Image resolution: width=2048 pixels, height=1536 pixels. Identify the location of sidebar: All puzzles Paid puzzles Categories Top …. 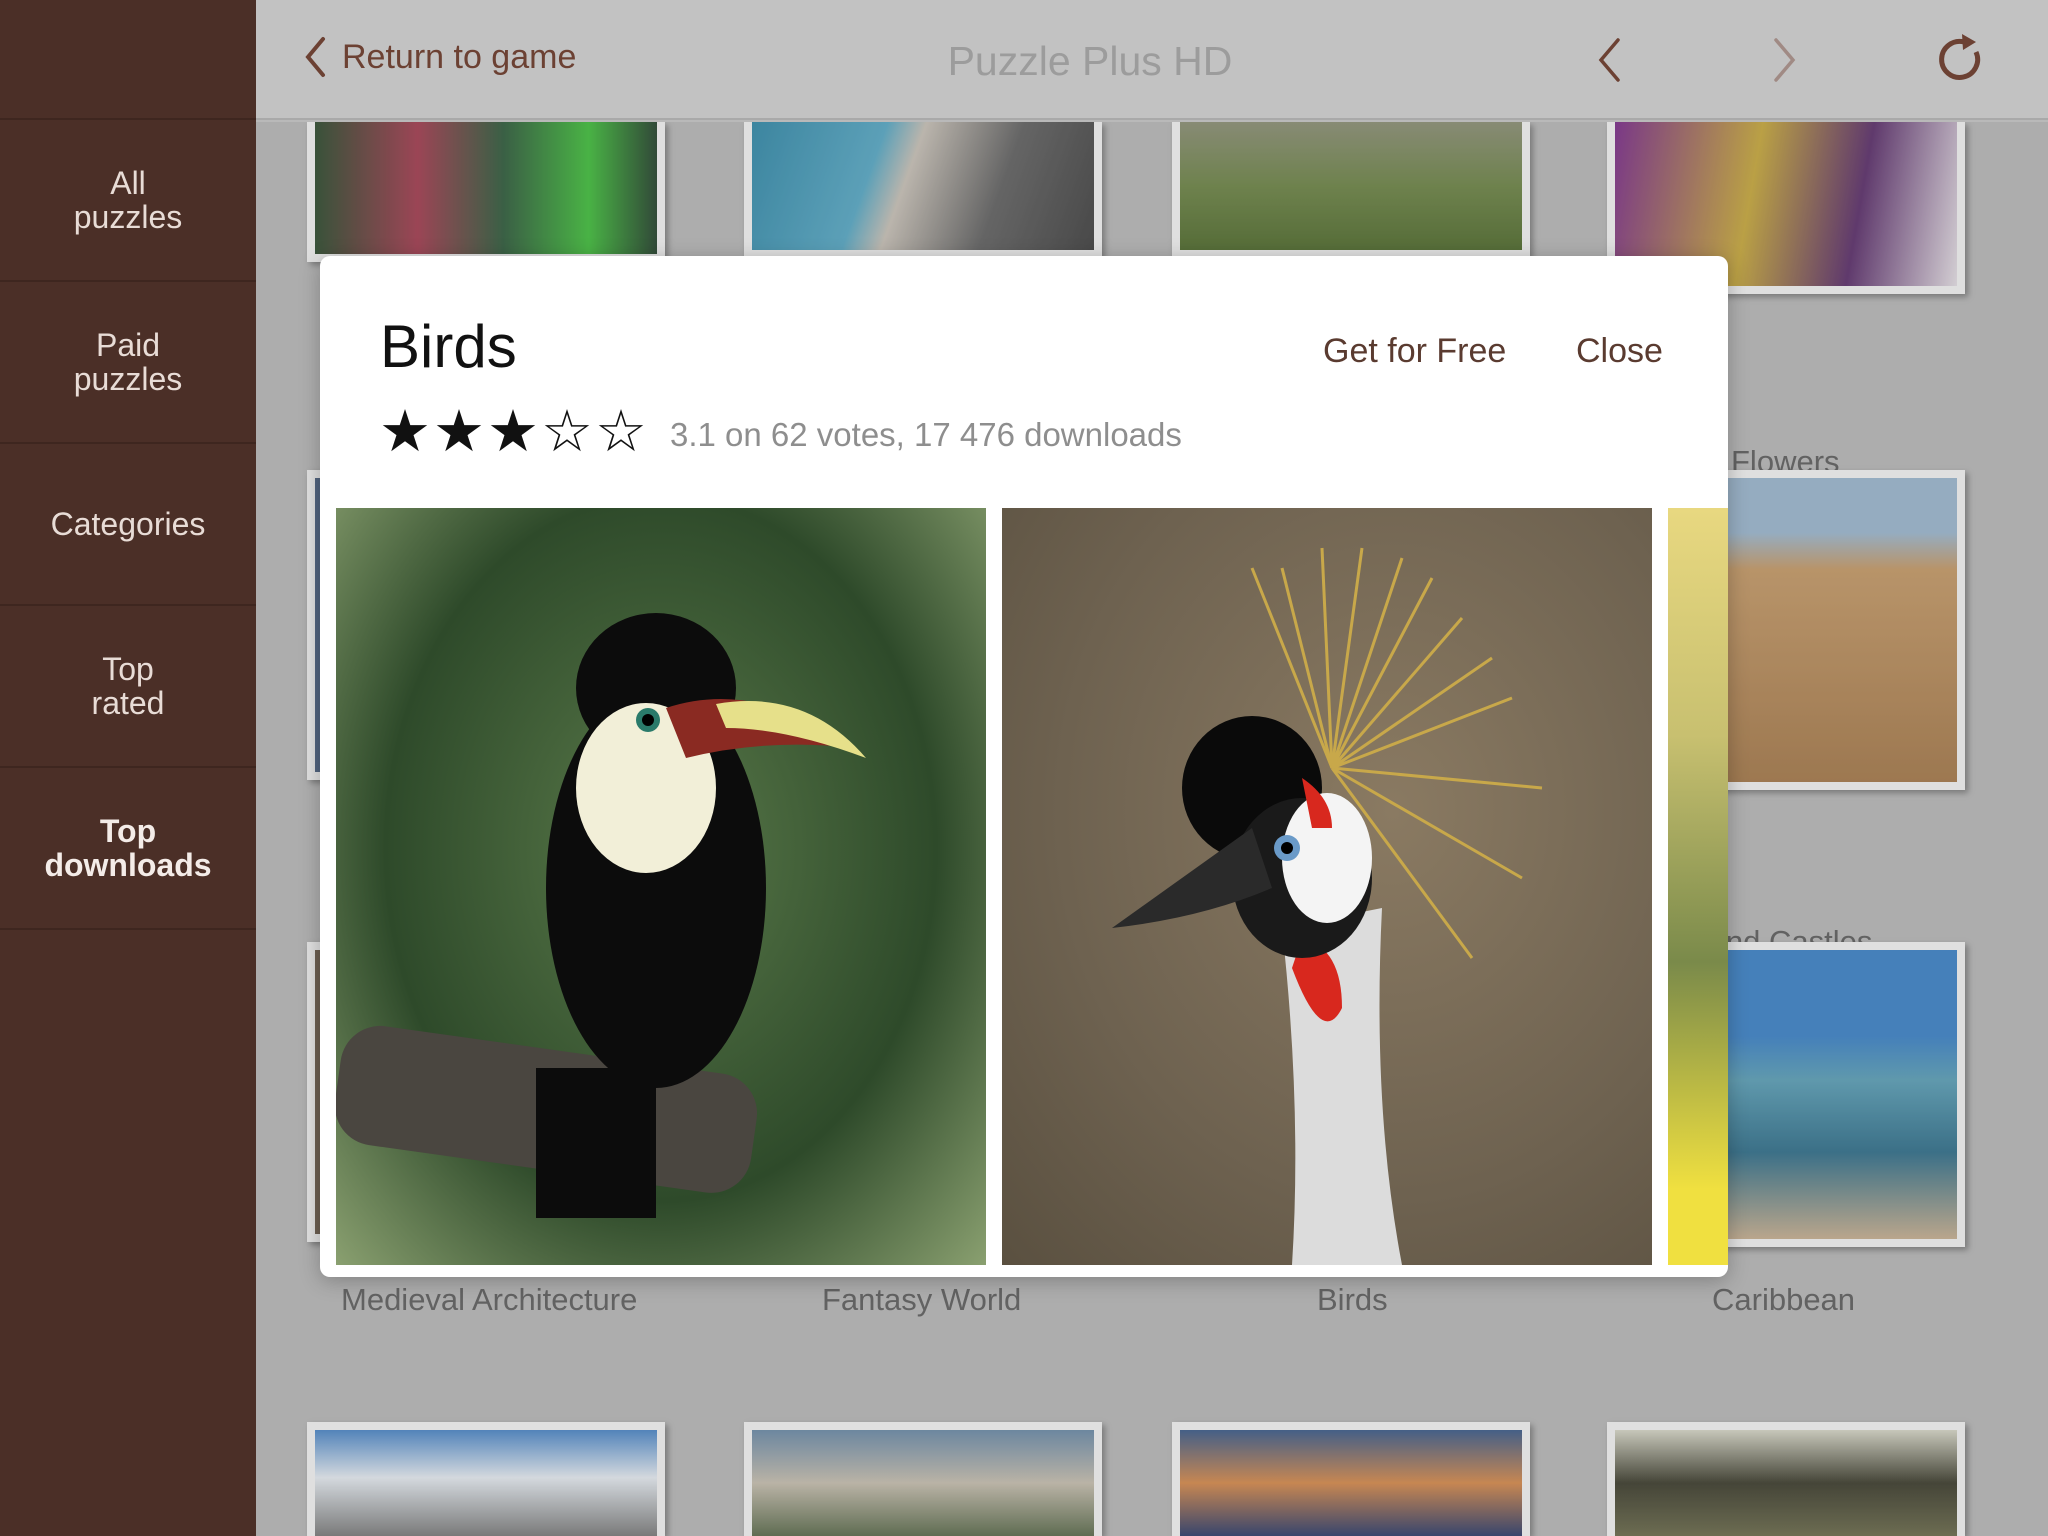
(128, 768).